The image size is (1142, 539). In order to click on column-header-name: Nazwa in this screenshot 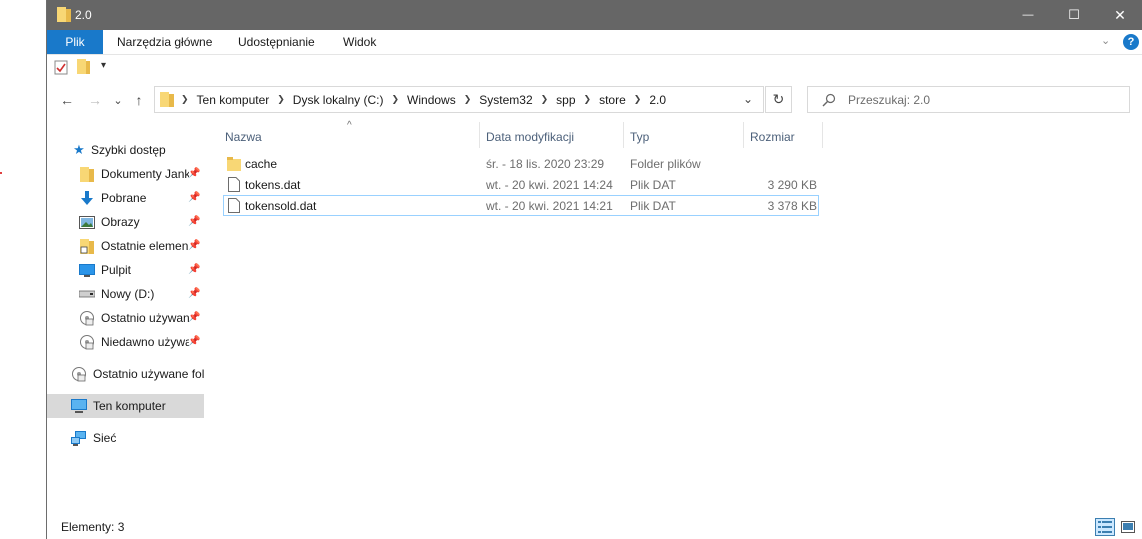, I will do `click(243, 137)`.